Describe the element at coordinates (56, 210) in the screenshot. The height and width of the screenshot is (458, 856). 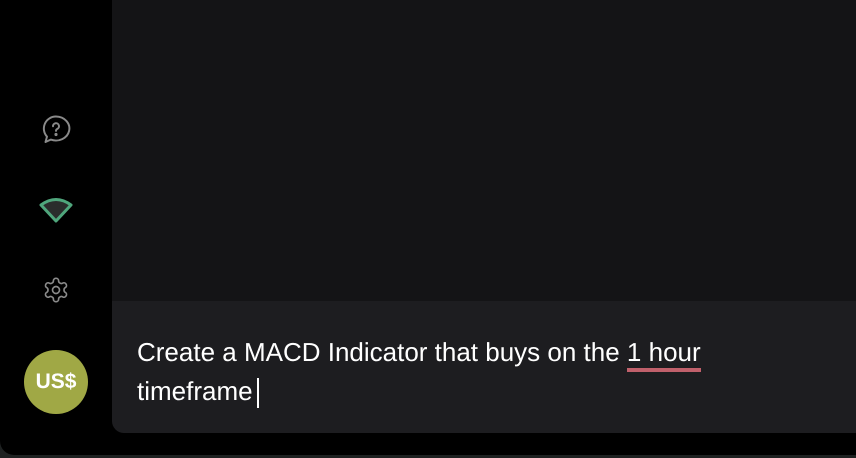
I see `wedge-icon` at that location.